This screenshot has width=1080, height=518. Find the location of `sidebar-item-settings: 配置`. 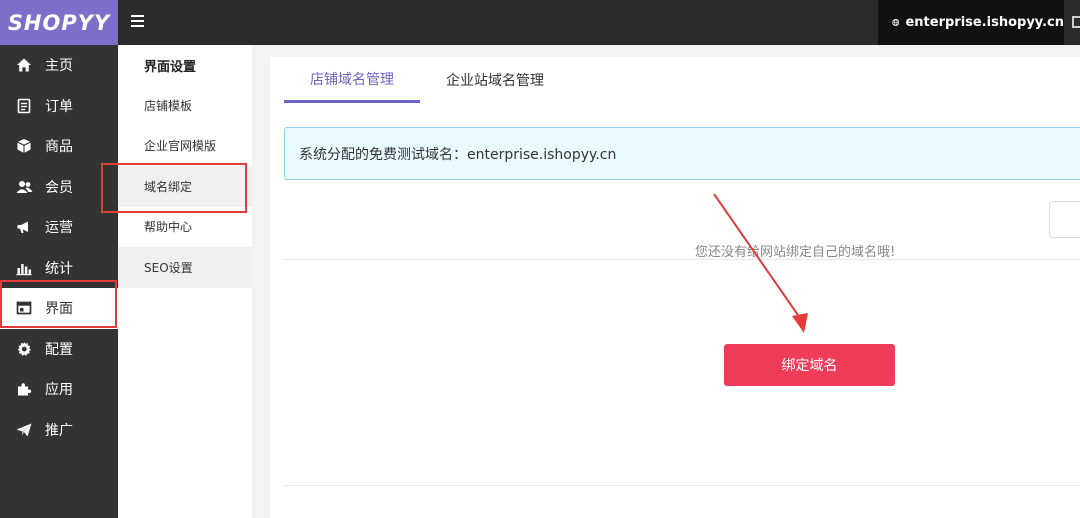

sidebar-item-settings: 配置 is located at coordinates (59, 349).